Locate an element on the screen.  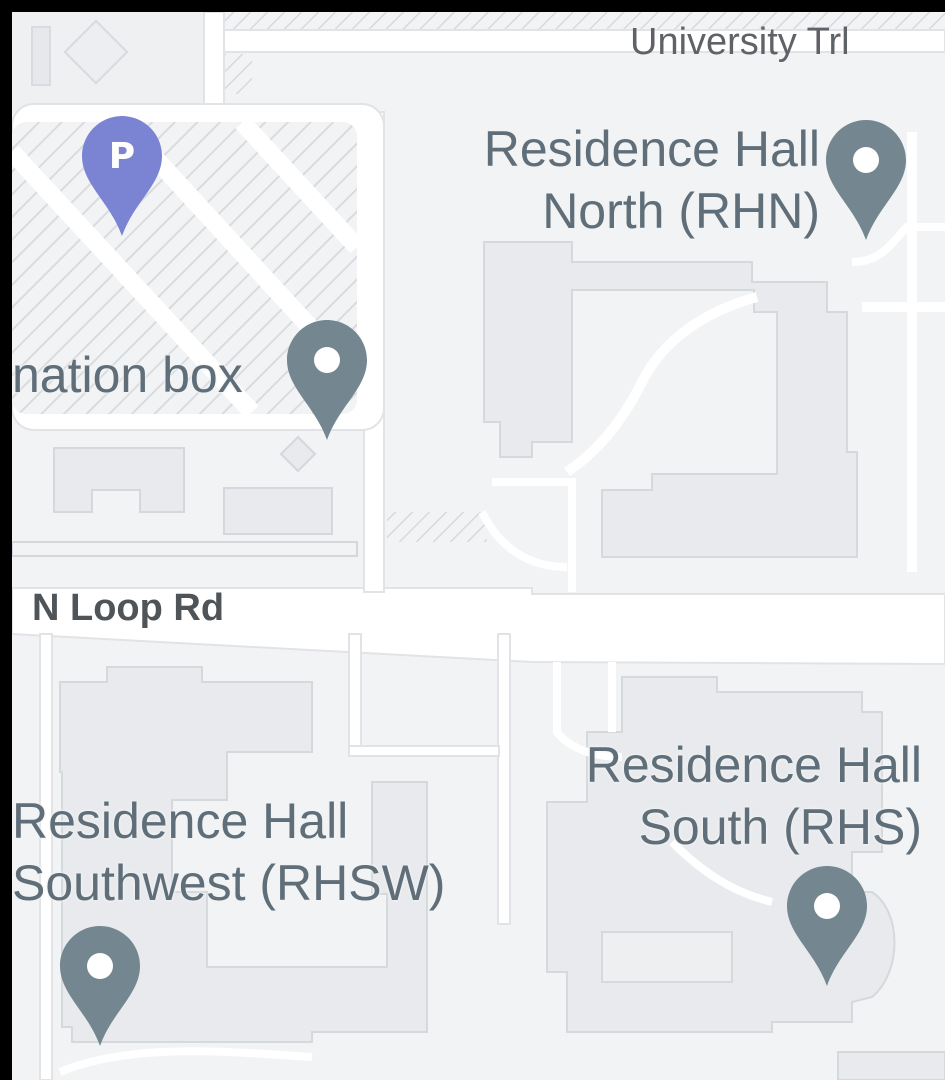
road-label-n-loop-rd: N Loop Rd is located at coordinates (128, 608).